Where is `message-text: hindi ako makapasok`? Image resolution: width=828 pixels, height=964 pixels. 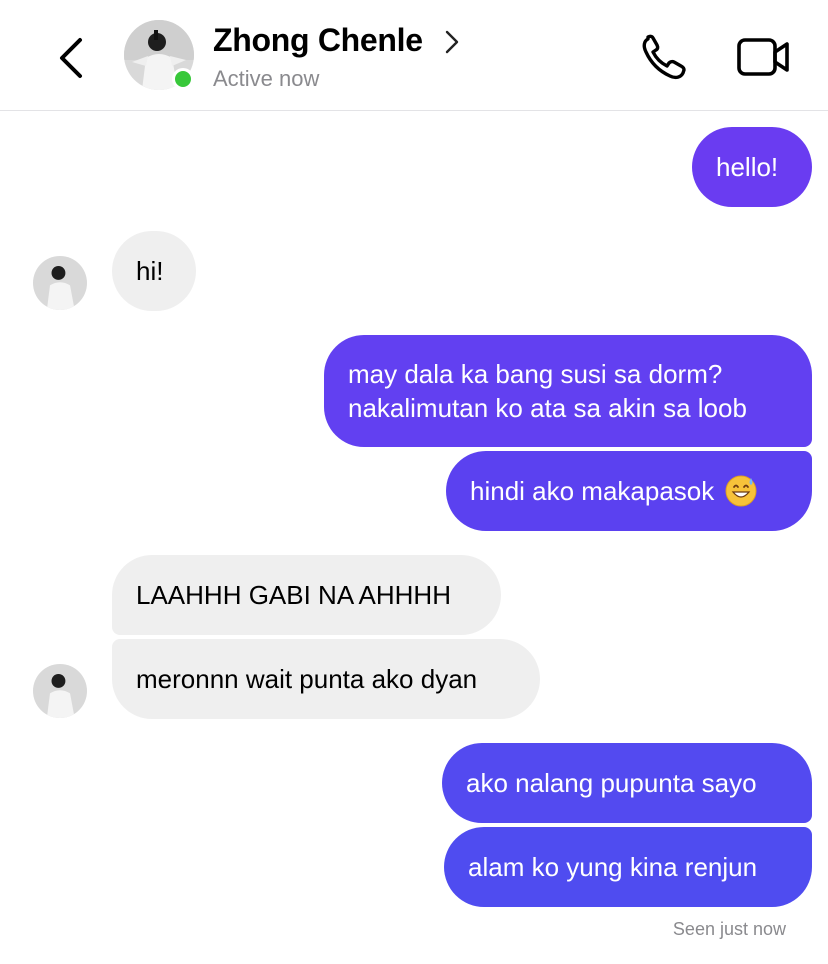 message-text: hindi ako makapasok is located at coordinates (592, 491).